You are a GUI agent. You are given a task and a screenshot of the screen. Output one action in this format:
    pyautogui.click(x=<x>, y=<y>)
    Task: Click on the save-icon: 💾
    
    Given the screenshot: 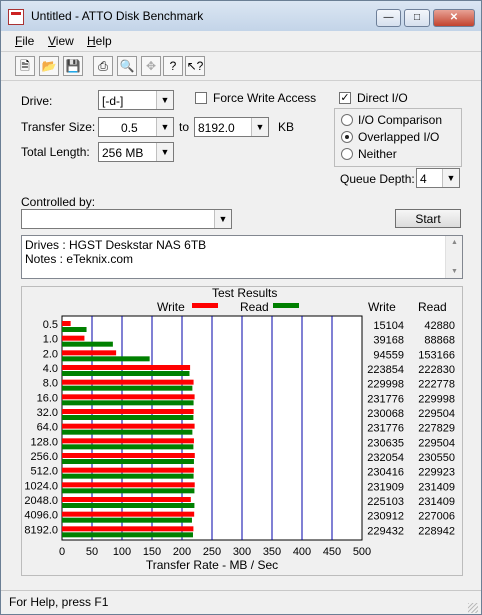 What is the action you would take?
    pyautogui.click(x=73, y=66)
    